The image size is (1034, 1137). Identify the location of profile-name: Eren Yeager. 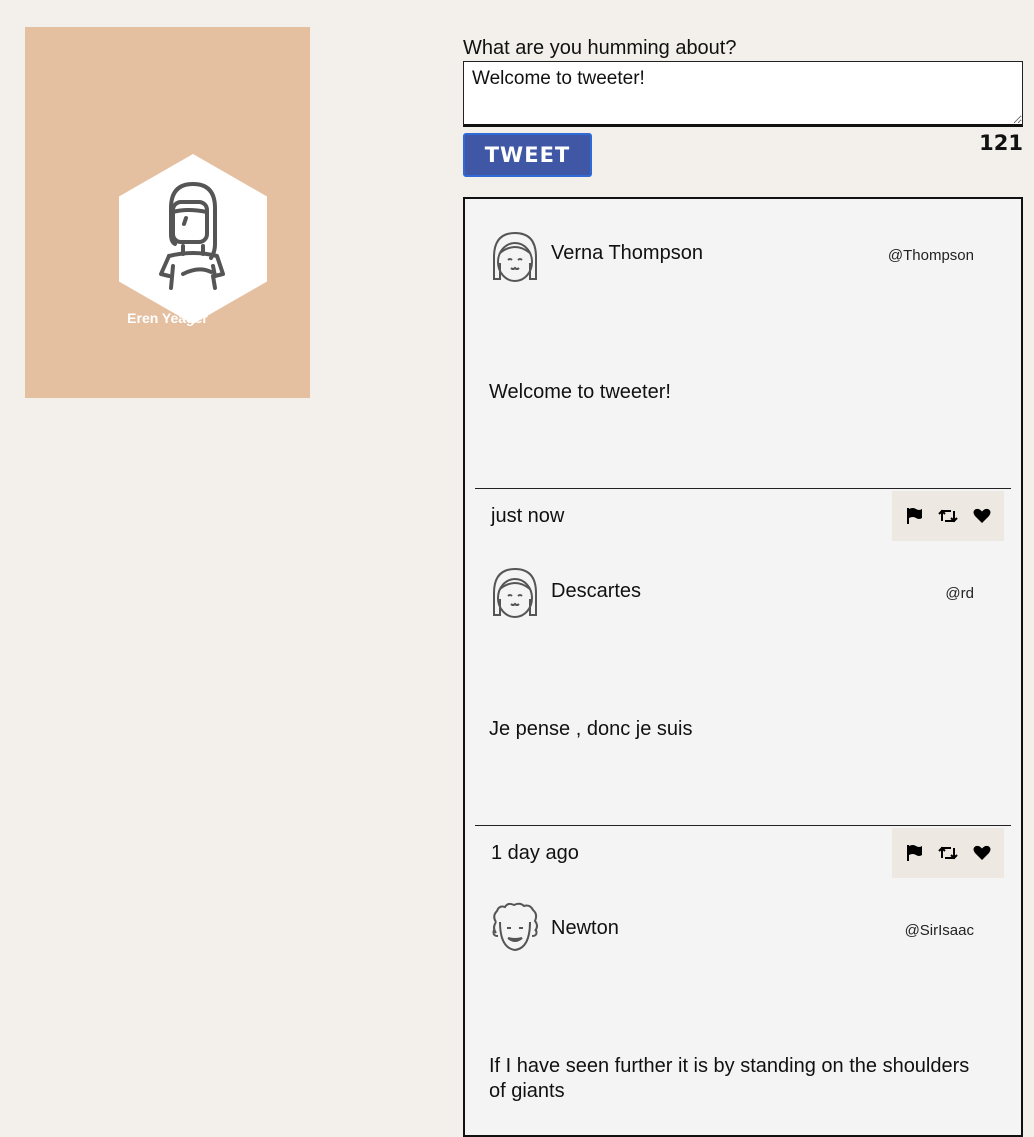
(167, 318).